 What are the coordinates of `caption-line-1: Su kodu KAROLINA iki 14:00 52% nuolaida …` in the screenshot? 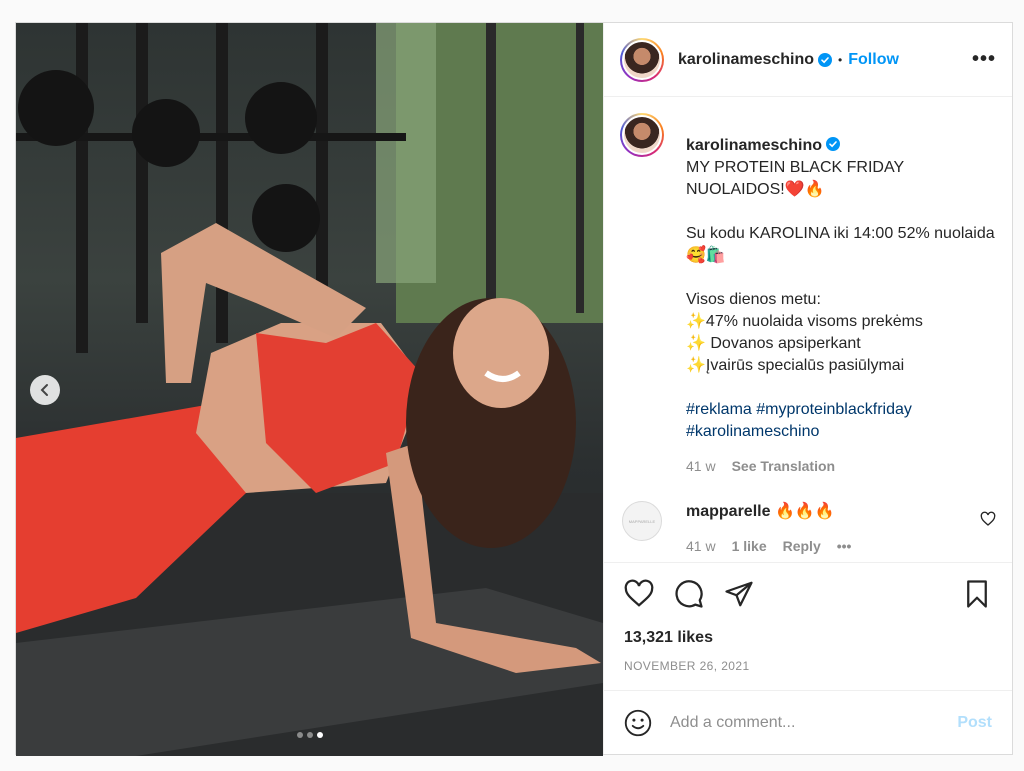 It's located at (840, 244).